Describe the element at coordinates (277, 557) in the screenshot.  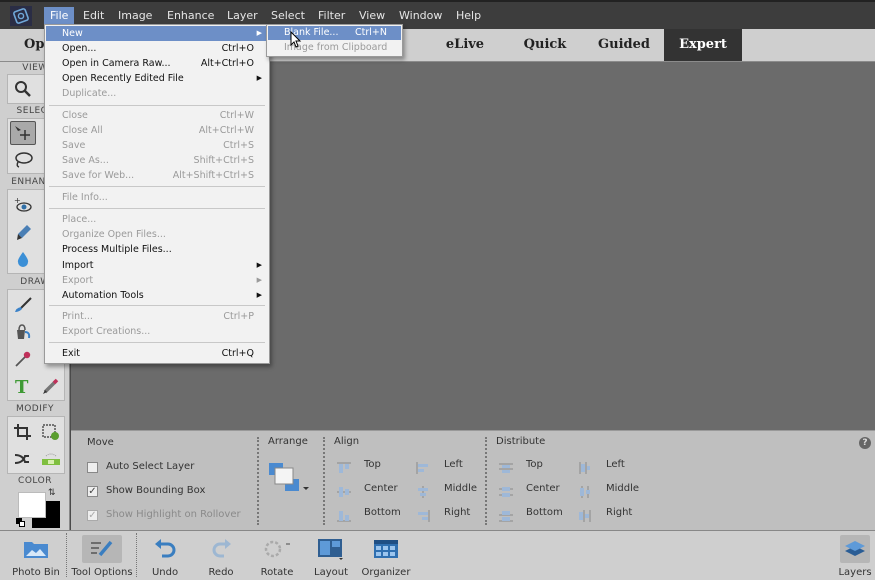
I see `rotate-button: Rotate` at that location.